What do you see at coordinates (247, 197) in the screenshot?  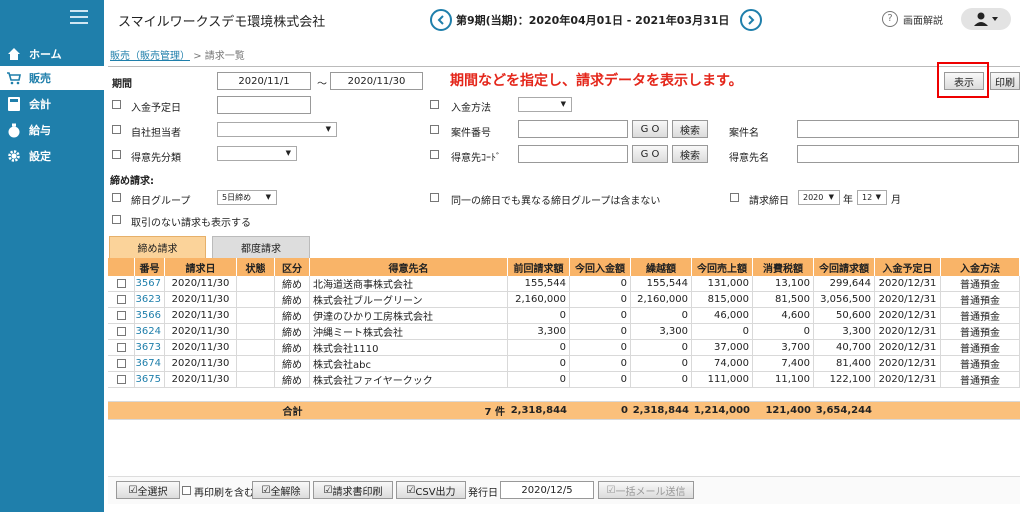 I see `group-select: 5日締め ▼` at bounding box center [247, 197].